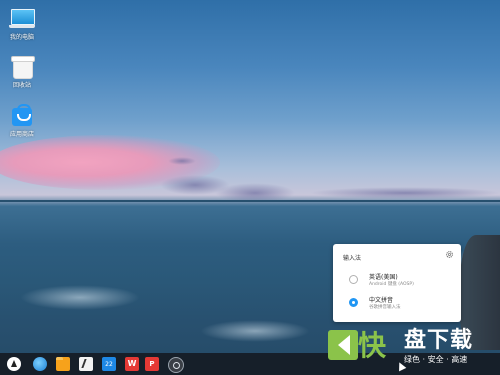 The height and width of the screenshot is (375, 500). Describe the element at coordinates (21, 85) in the screenshot. I see `desktop-icon-label: 回收站` at that location.